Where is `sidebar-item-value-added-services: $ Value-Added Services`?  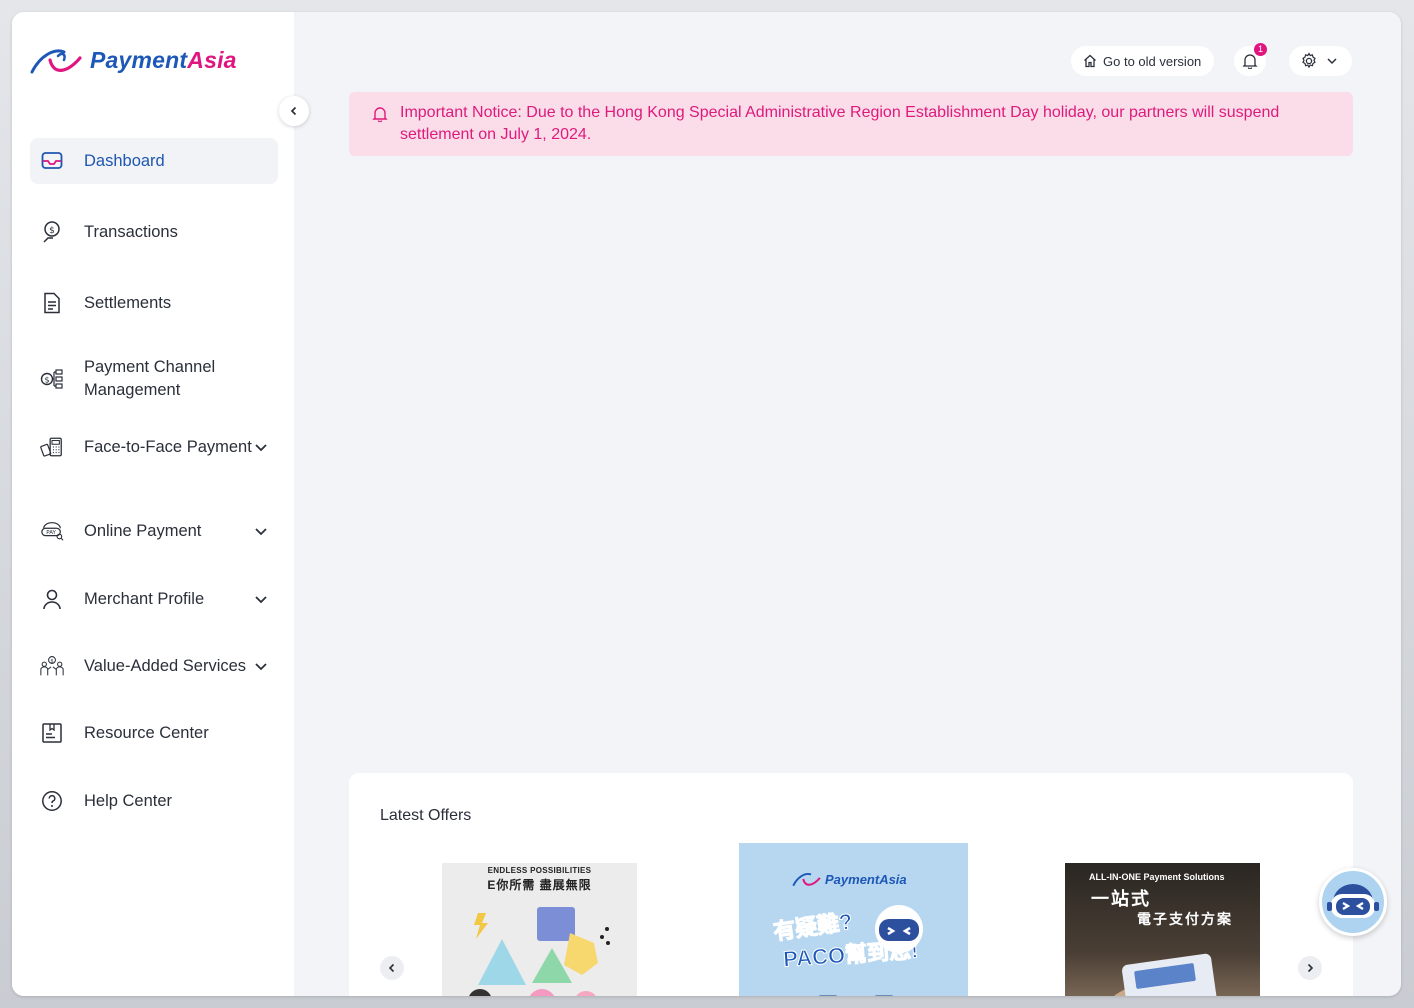 sidebar-item-value-added-services: $ Value-Added Services is located at coordinates (154, 666).